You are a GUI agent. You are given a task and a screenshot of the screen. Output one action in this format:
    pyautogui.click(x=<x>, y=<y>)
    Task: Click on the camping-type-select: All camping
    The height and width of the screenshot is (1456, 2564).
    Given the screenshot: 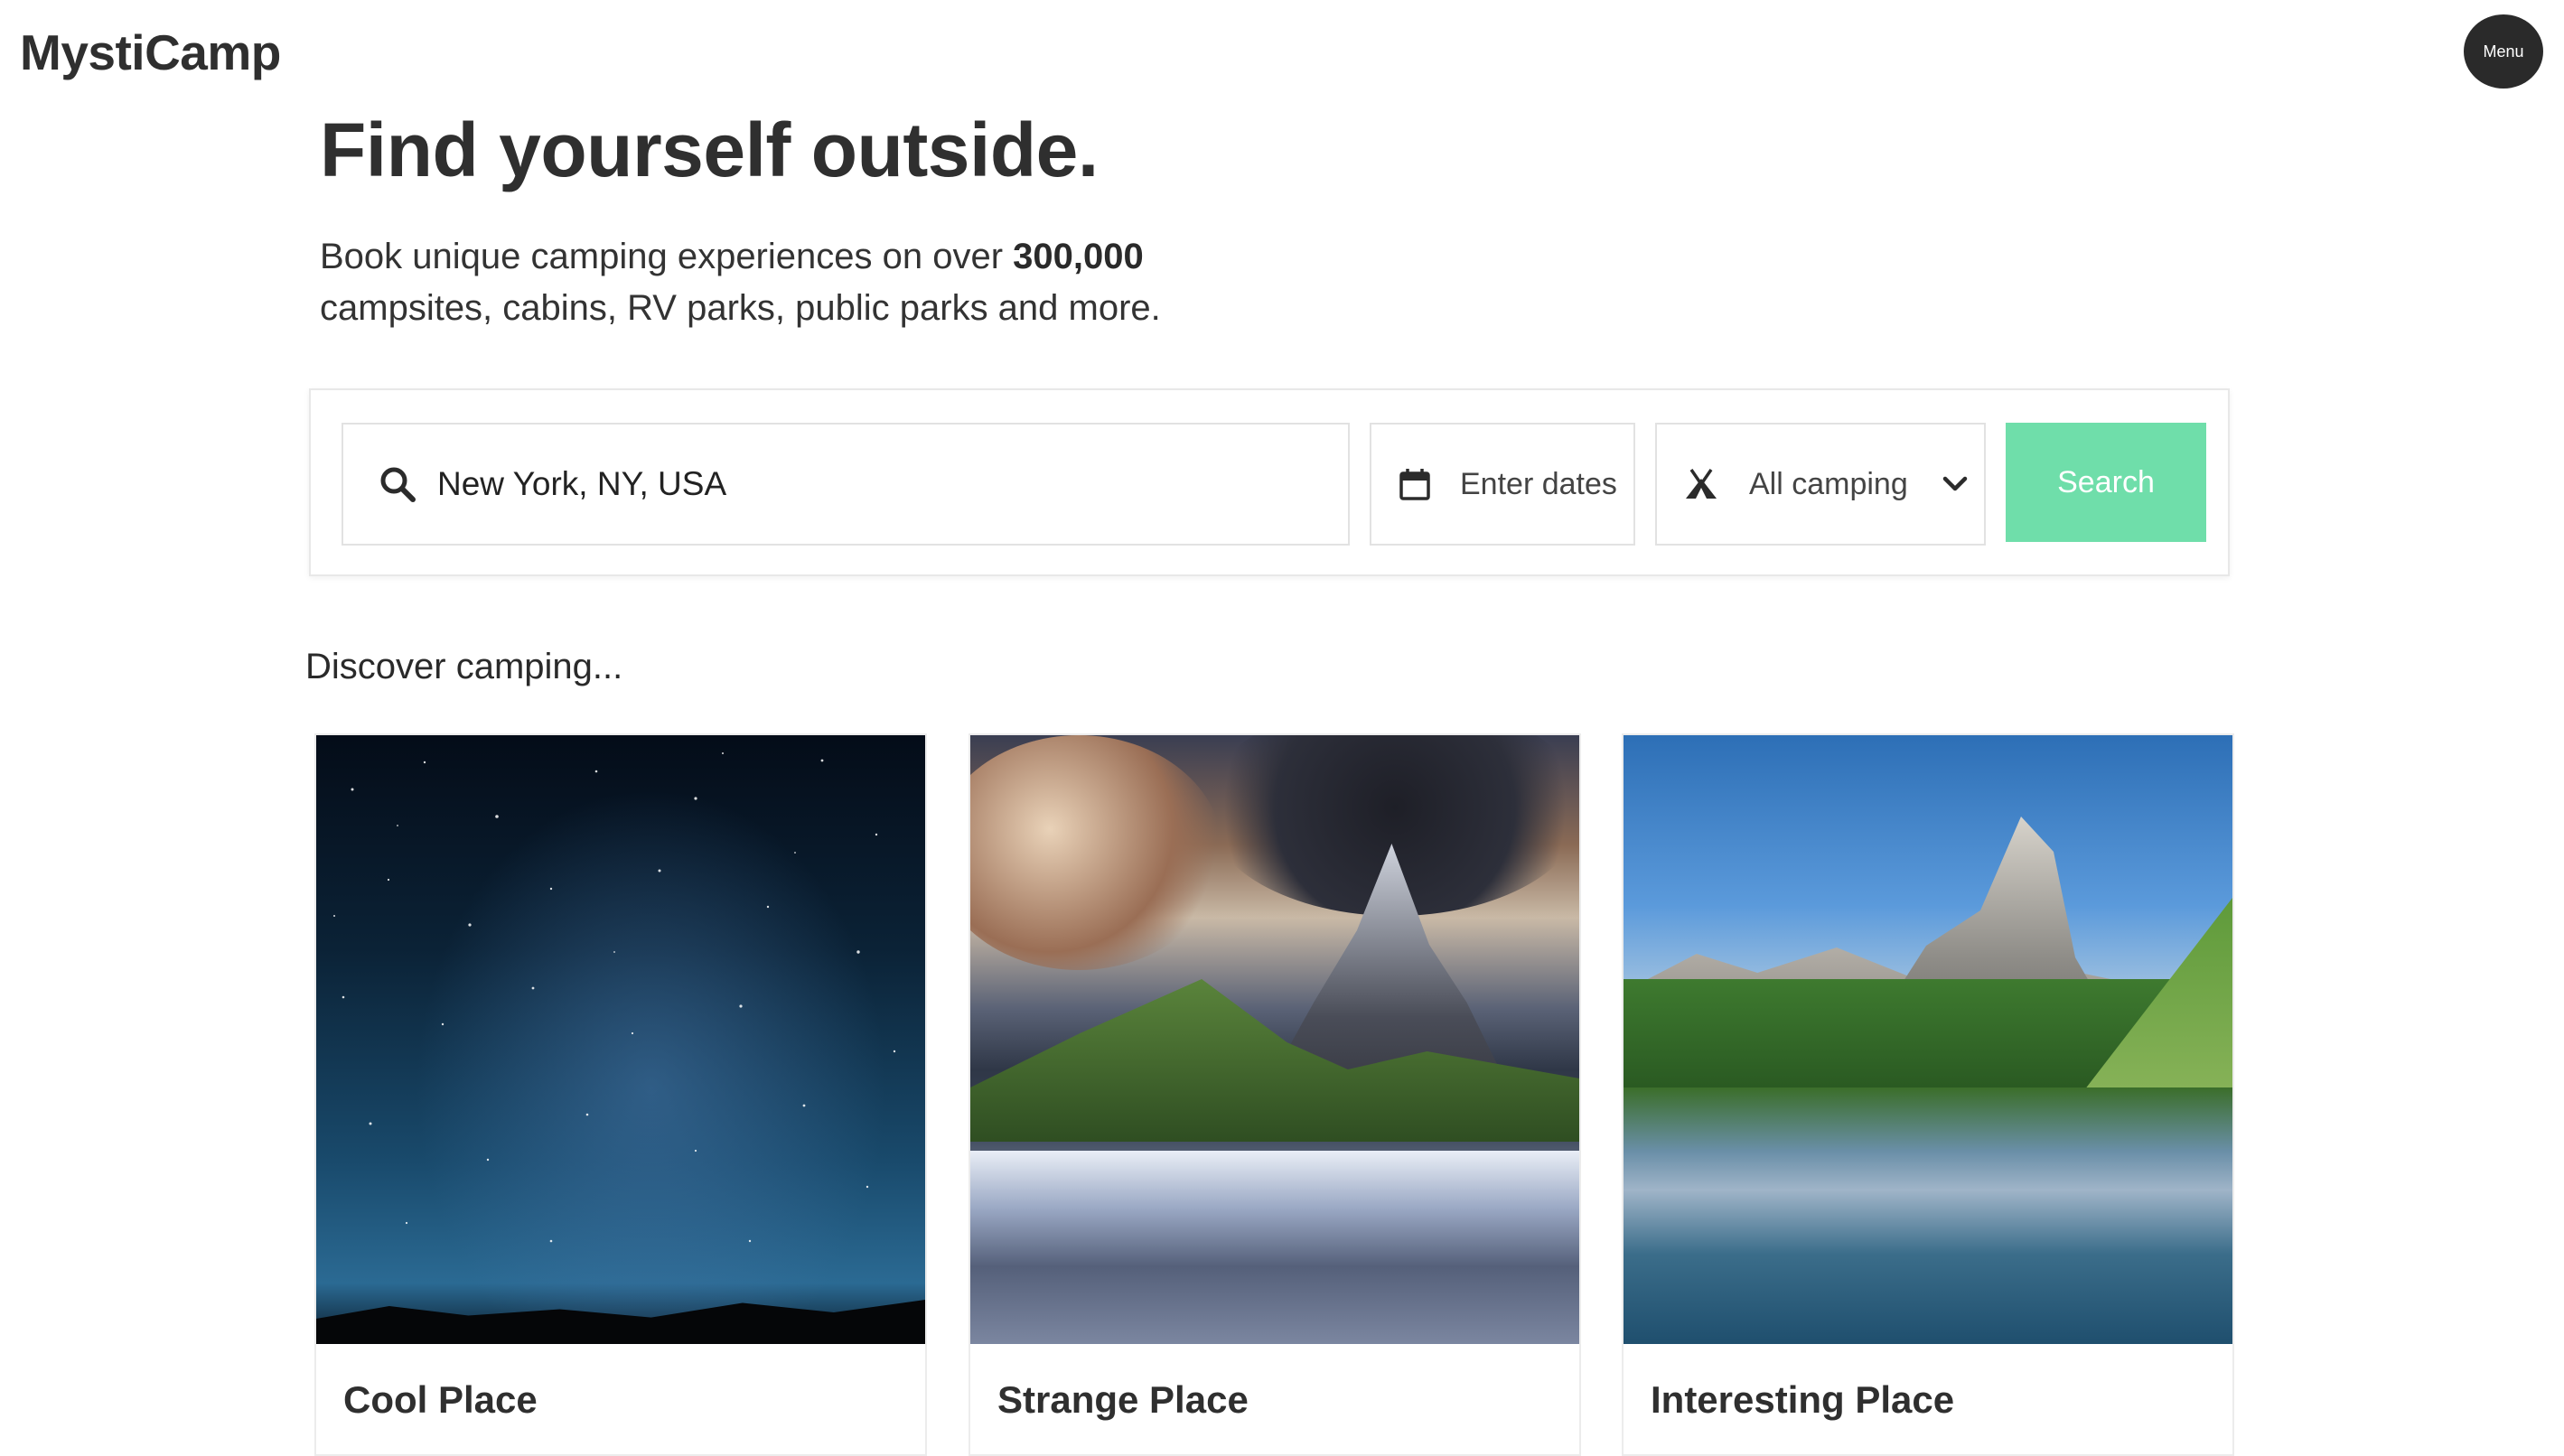 What is the action you would take?
    pyautogui.click(x=1820, y=485)
    